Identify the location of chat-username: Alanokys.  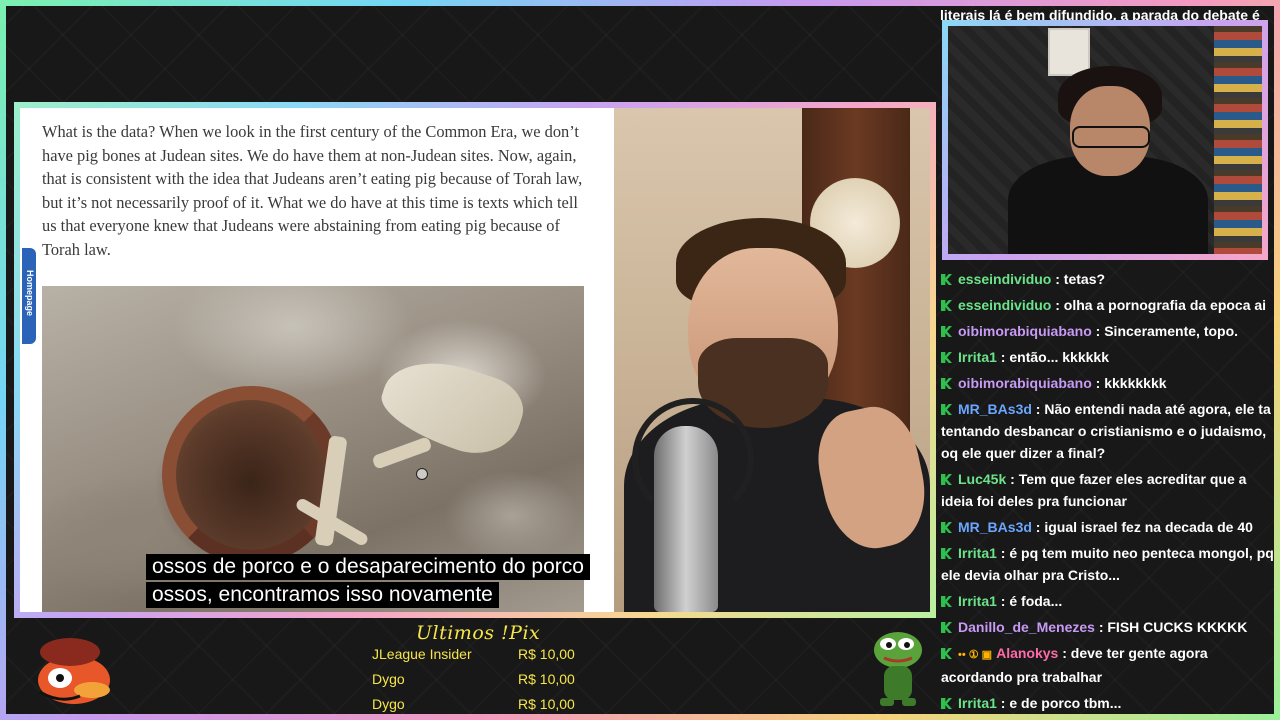
(1027, 653).